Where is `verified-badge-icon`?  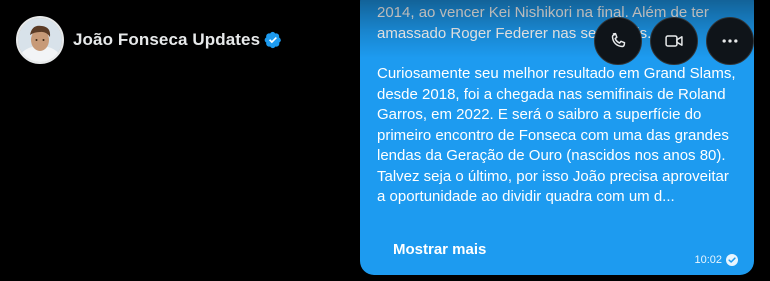 verified-badge-icon is located at coordinates (273, 40).